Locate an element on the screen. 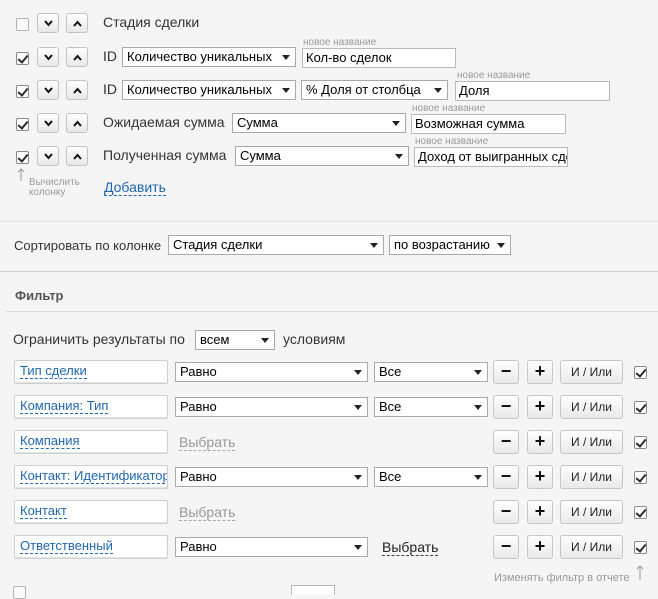 This screenshot has width=658, height=599. sort-column-select: Стадия сделки is located at coordinates (276, 245).